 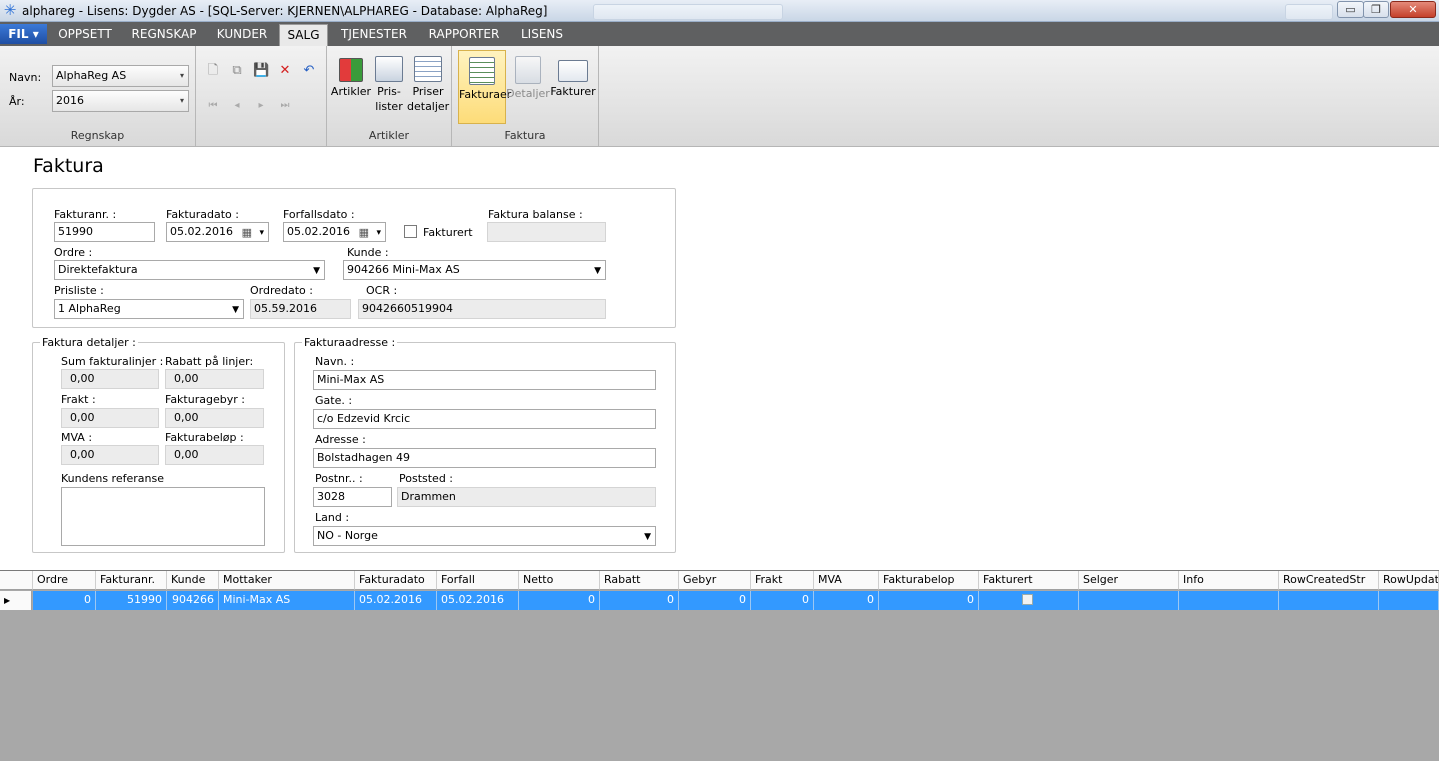 I want to click on ar-combo: 2016 ▾, so click(x=120, y=101).